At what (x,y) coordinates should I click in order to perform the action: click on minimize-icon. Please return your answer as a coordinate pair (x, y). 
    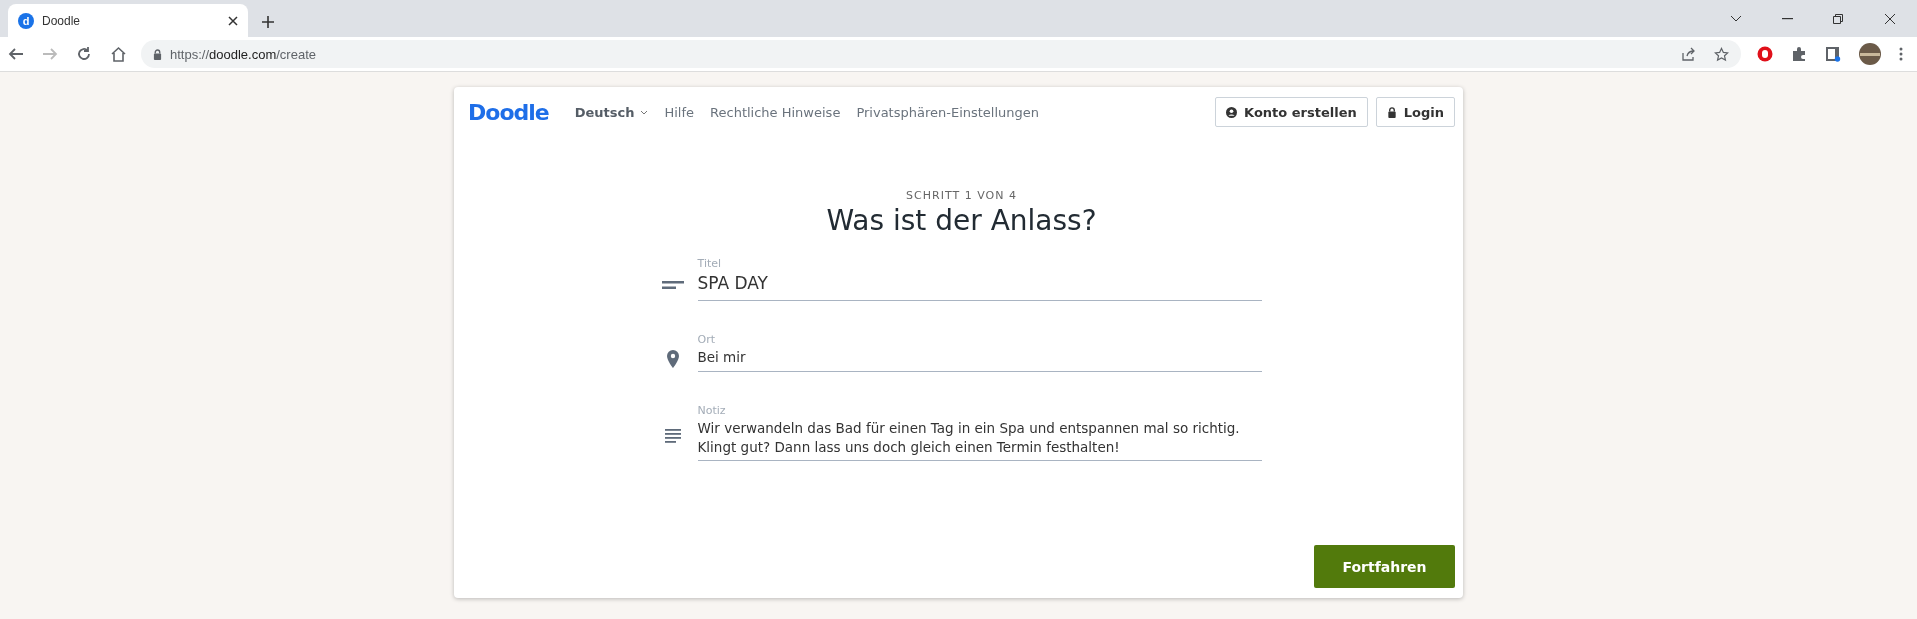
    Looking at the image, I should click on (1787, 19).